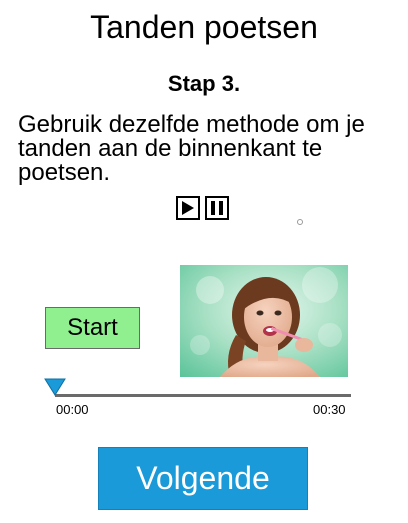 This screenshot has height=523, width=408. What do you see at coordinates (72, 409) in the screenshot?
I see `current-time: 00:00` at bounding box center [72, 409].